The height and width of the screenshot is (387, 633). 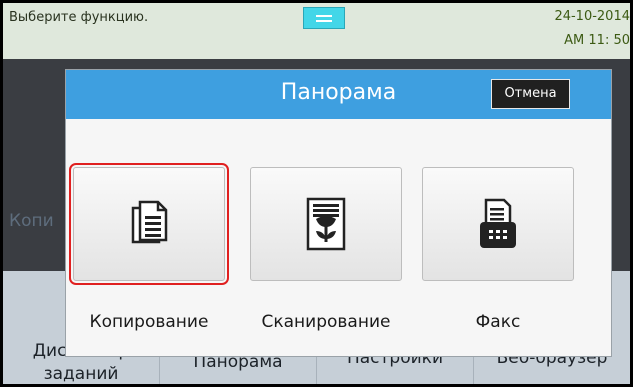 I want to click on fax-function-button, so click(x=498, y=224).